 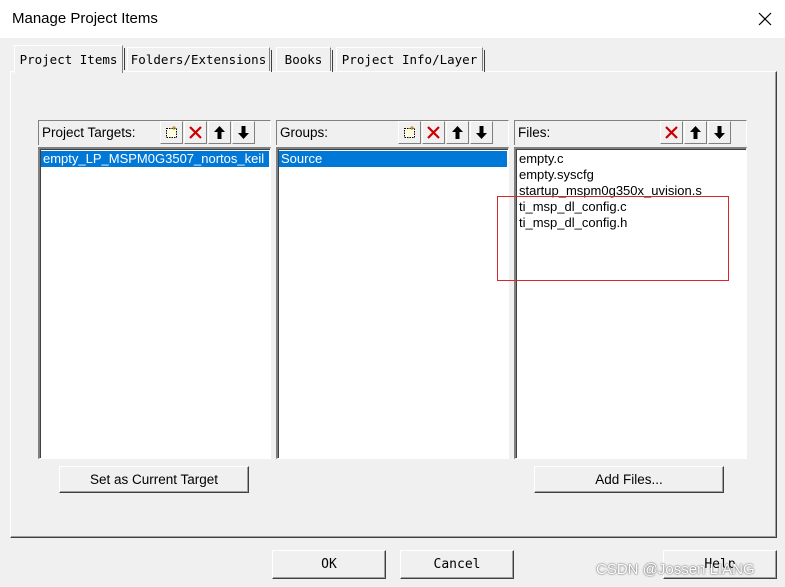 I want to click on move-file-up-button, so click(x=695, y=132).